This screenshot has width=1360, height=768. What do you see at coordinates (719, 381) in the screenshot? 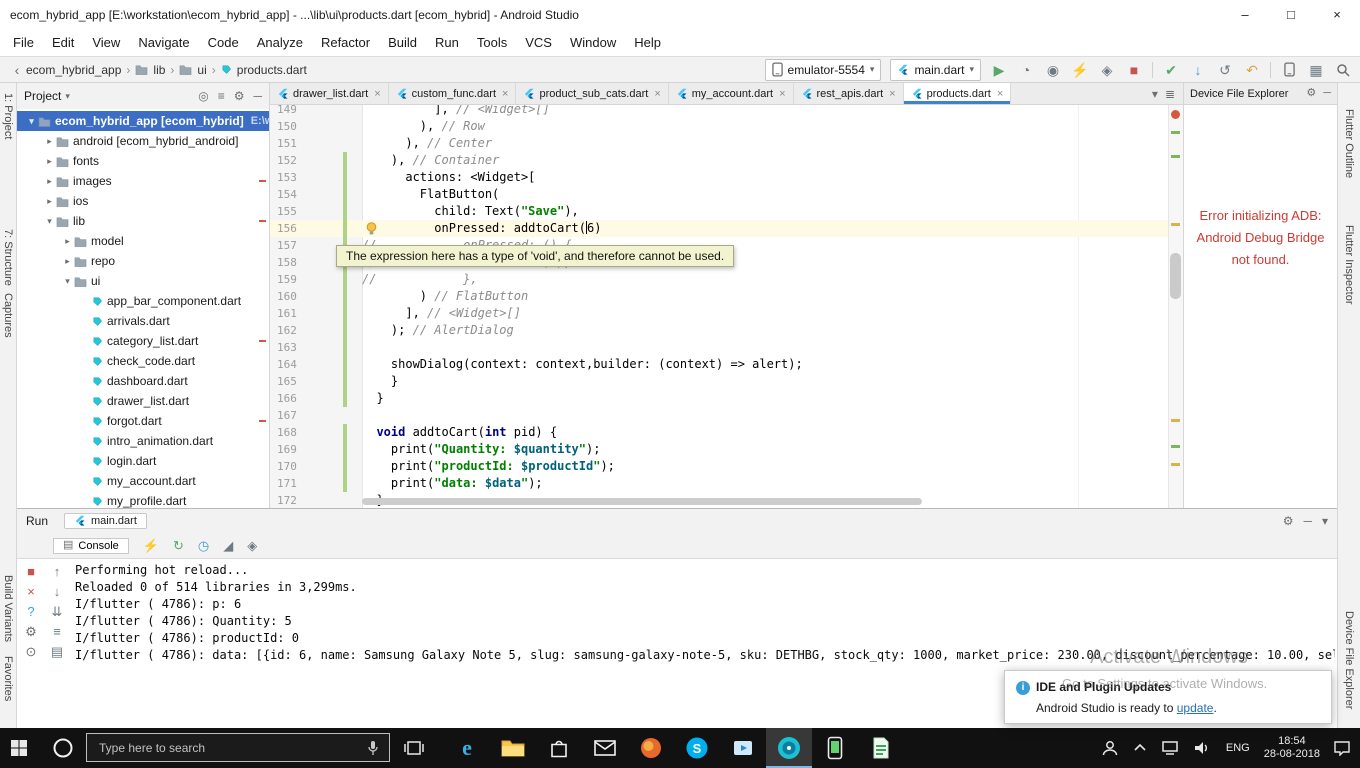
I see `code-line: 165 }` at bounding box center [719, 381].